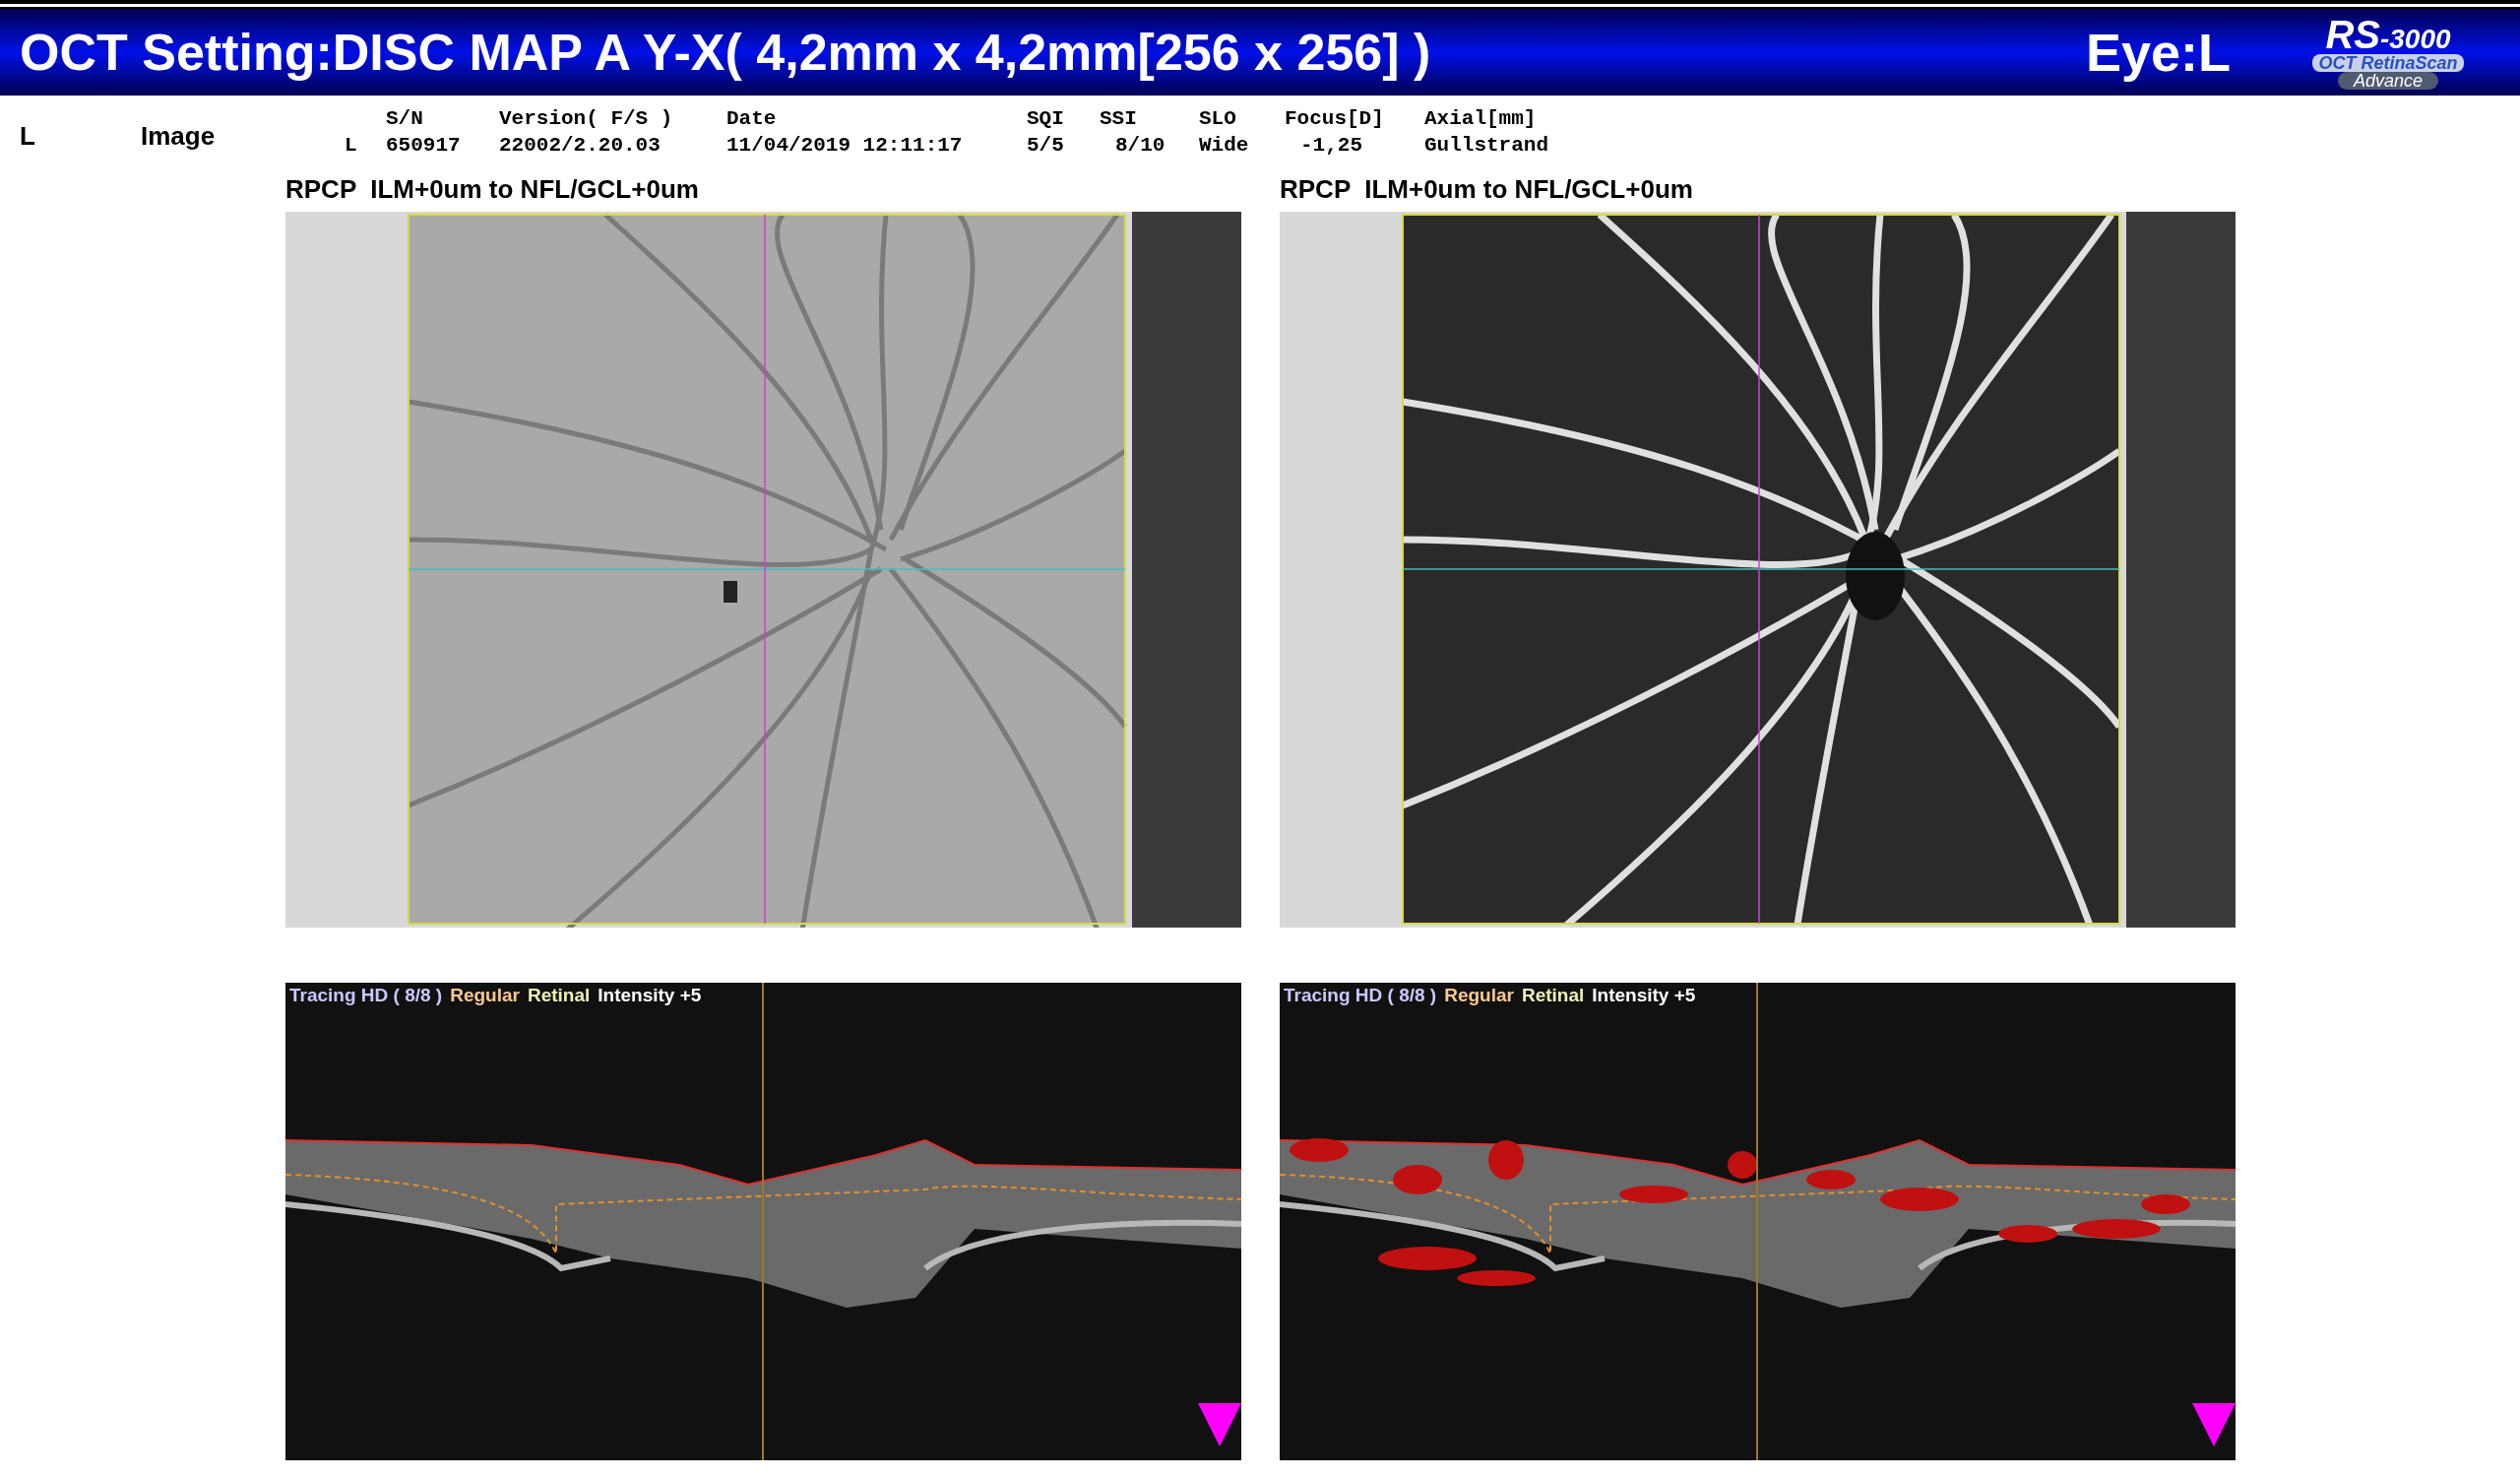 This screenshot has height=1478, width=2520. Describe the element at coordinates (1481, 118) in the screenshot. I see `column-header: Axial[mm]` at that location.